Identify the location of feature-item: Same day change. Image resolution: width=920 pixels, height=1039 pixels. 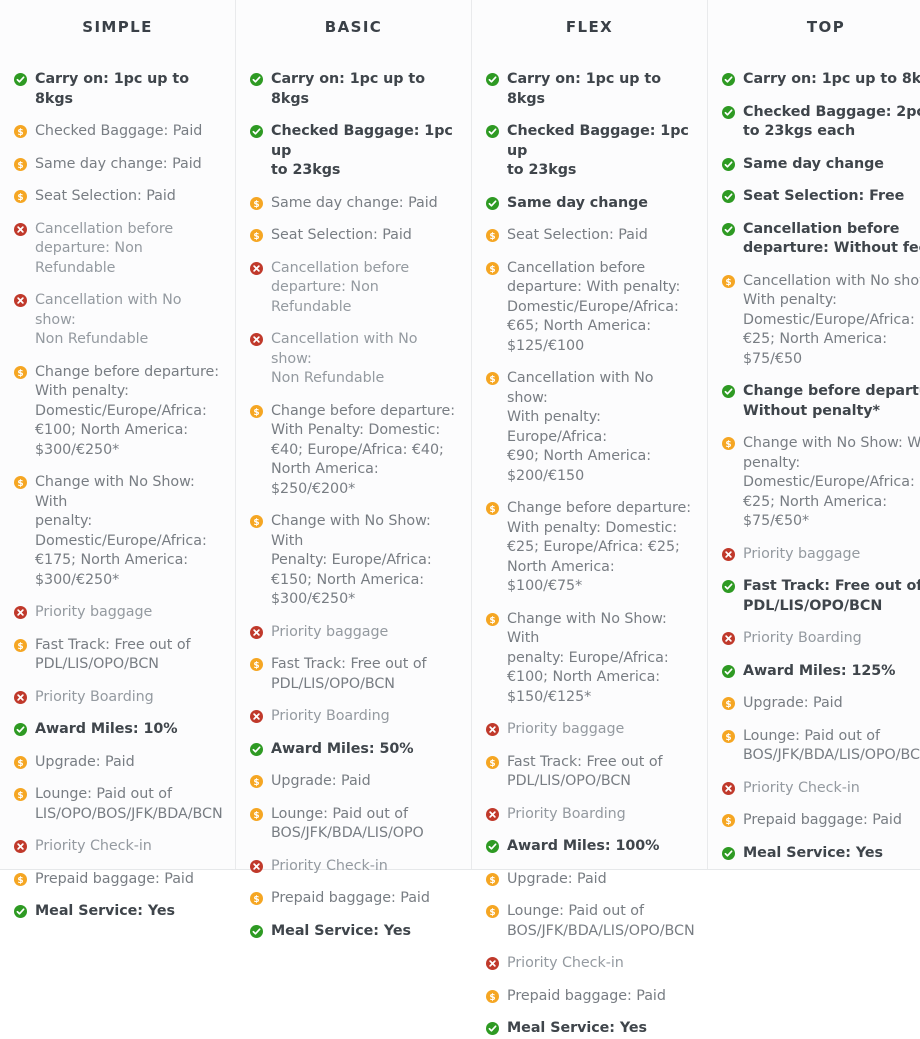
(589, 204).